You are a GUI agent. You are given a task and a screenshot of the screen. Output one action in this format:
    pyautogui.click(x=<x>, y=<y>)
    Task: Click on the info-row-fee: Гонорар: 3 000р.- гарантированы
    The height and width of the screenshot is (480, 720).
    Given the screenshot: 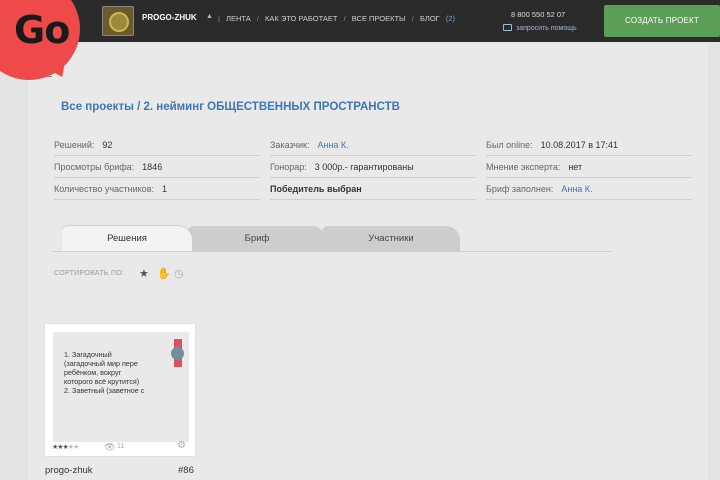 What is the action you would take?
    pyautogui.click(x=373, y=167)
    